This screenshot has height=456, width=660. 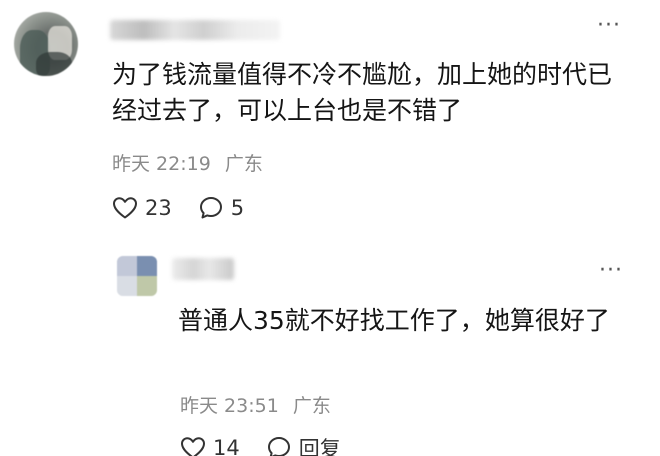 I want to click on like-count: 23, so click(x=158, y=208).